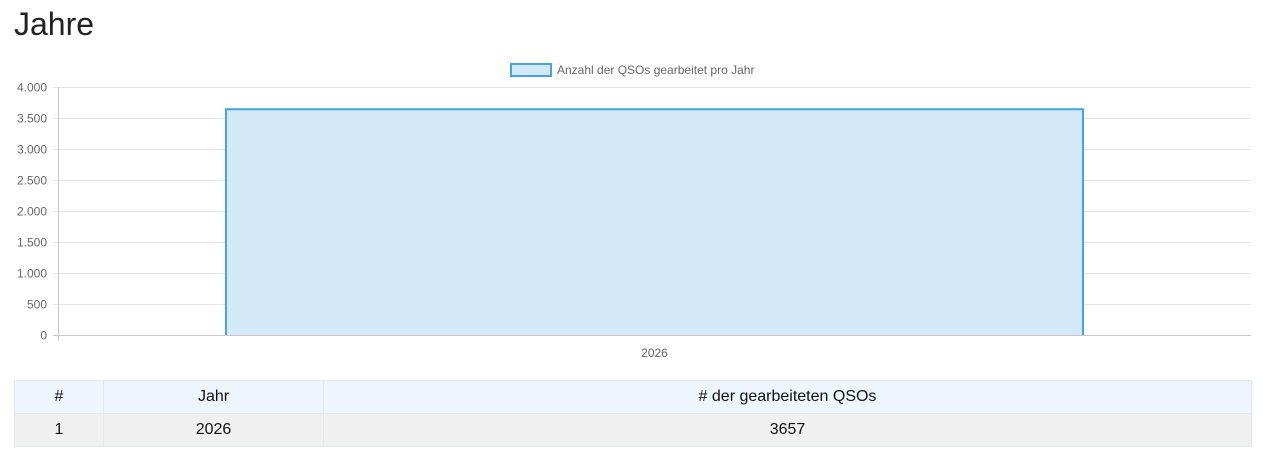 This screenshot has height=461, width=1266. Describe the element at coordinates (655, 70) in the screenshot. I see `legend-label: Anzahl der QSOs gearbeitet pro Jahr` at that location.